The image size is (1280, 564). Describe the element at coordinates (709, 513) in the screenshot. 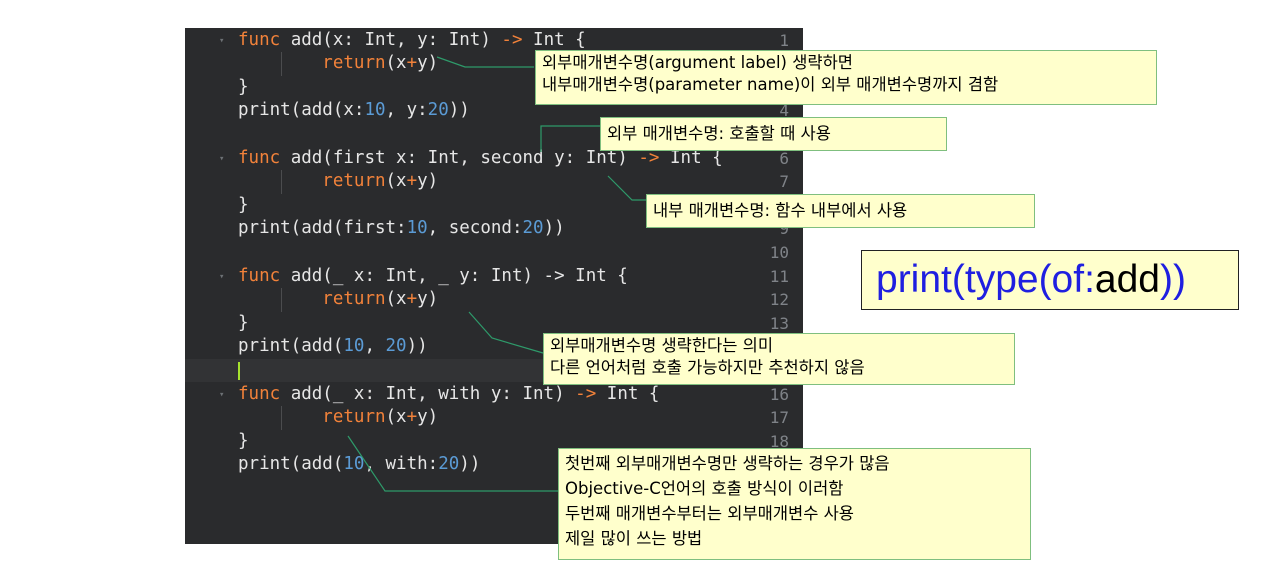

I see `callout-line: 두번째 매개변수부터는 외부매개변수 사용` at that location.